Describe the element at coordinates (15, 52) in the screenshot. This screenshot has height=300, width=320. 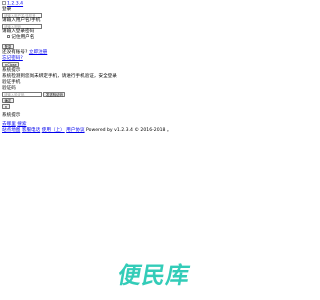
I see `no-account-text: 还没有账号?` at that location.